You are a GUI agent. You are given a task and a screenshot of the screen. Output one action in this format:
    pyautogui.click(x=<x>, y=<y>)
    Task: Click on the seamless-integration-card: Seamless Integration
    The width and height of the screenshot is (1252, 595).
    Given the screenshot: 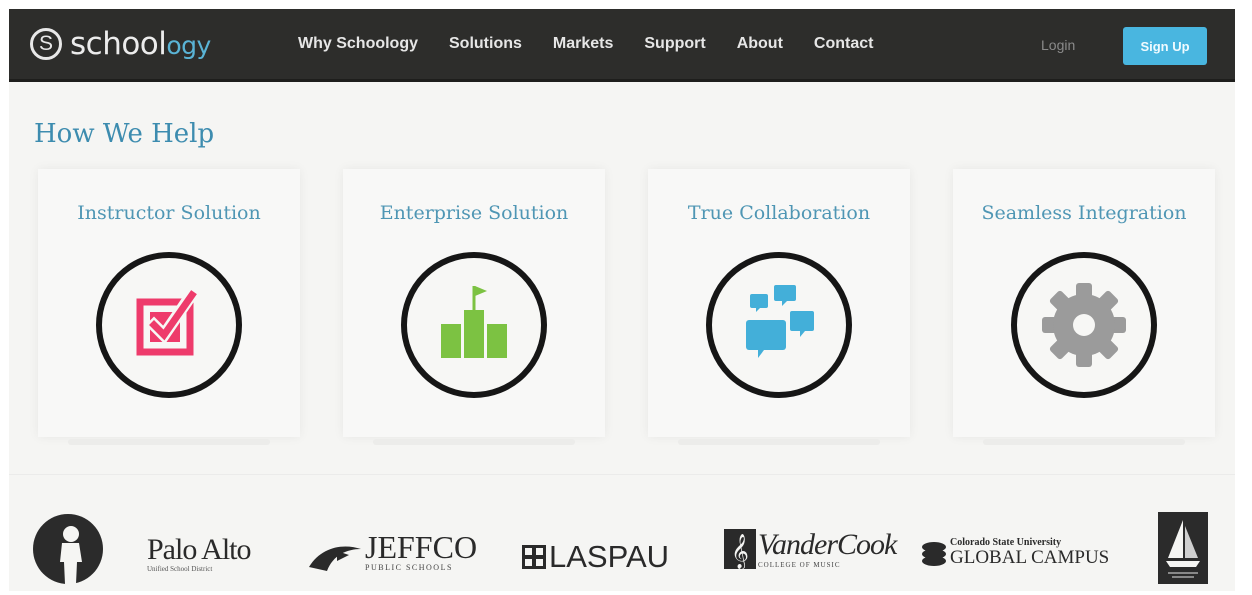 What is the action you would take?
    pyautogui.click(x=1084, y=307)
    